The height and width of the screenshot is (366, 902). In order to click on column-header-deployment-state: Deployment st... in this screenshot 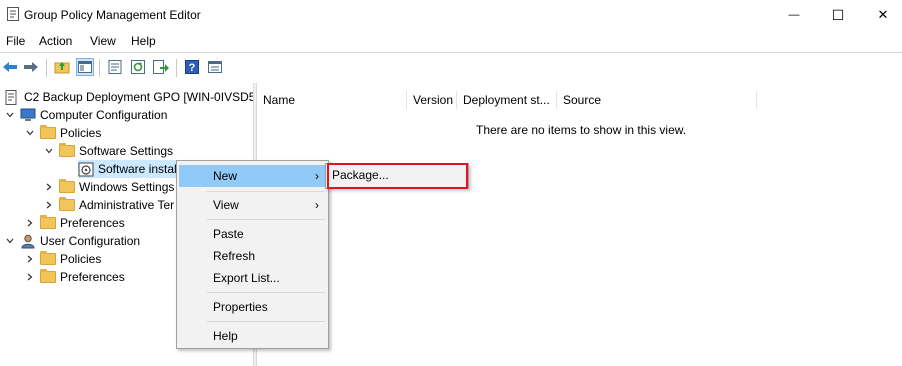, I will do `click(507, 100)`.